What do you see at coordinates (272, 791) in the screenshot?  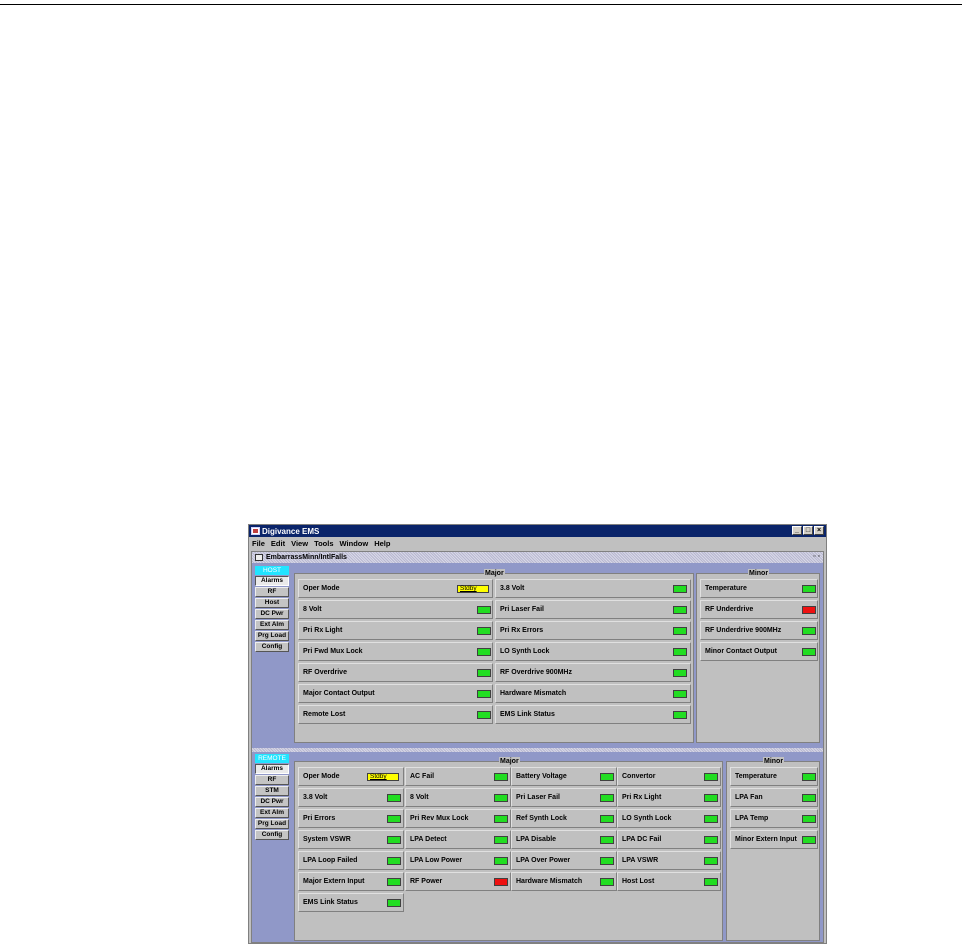 I see `remote-nav-stm: STM` at bounding box center [272, 791].